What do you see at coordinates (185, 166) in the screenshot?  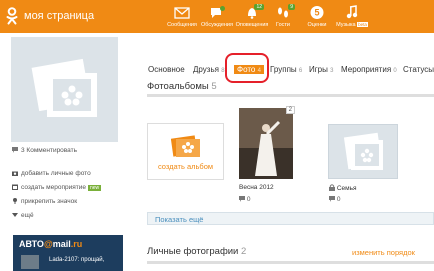 I see `create-album-label: создать альбом` at bounding box center [185, 166].